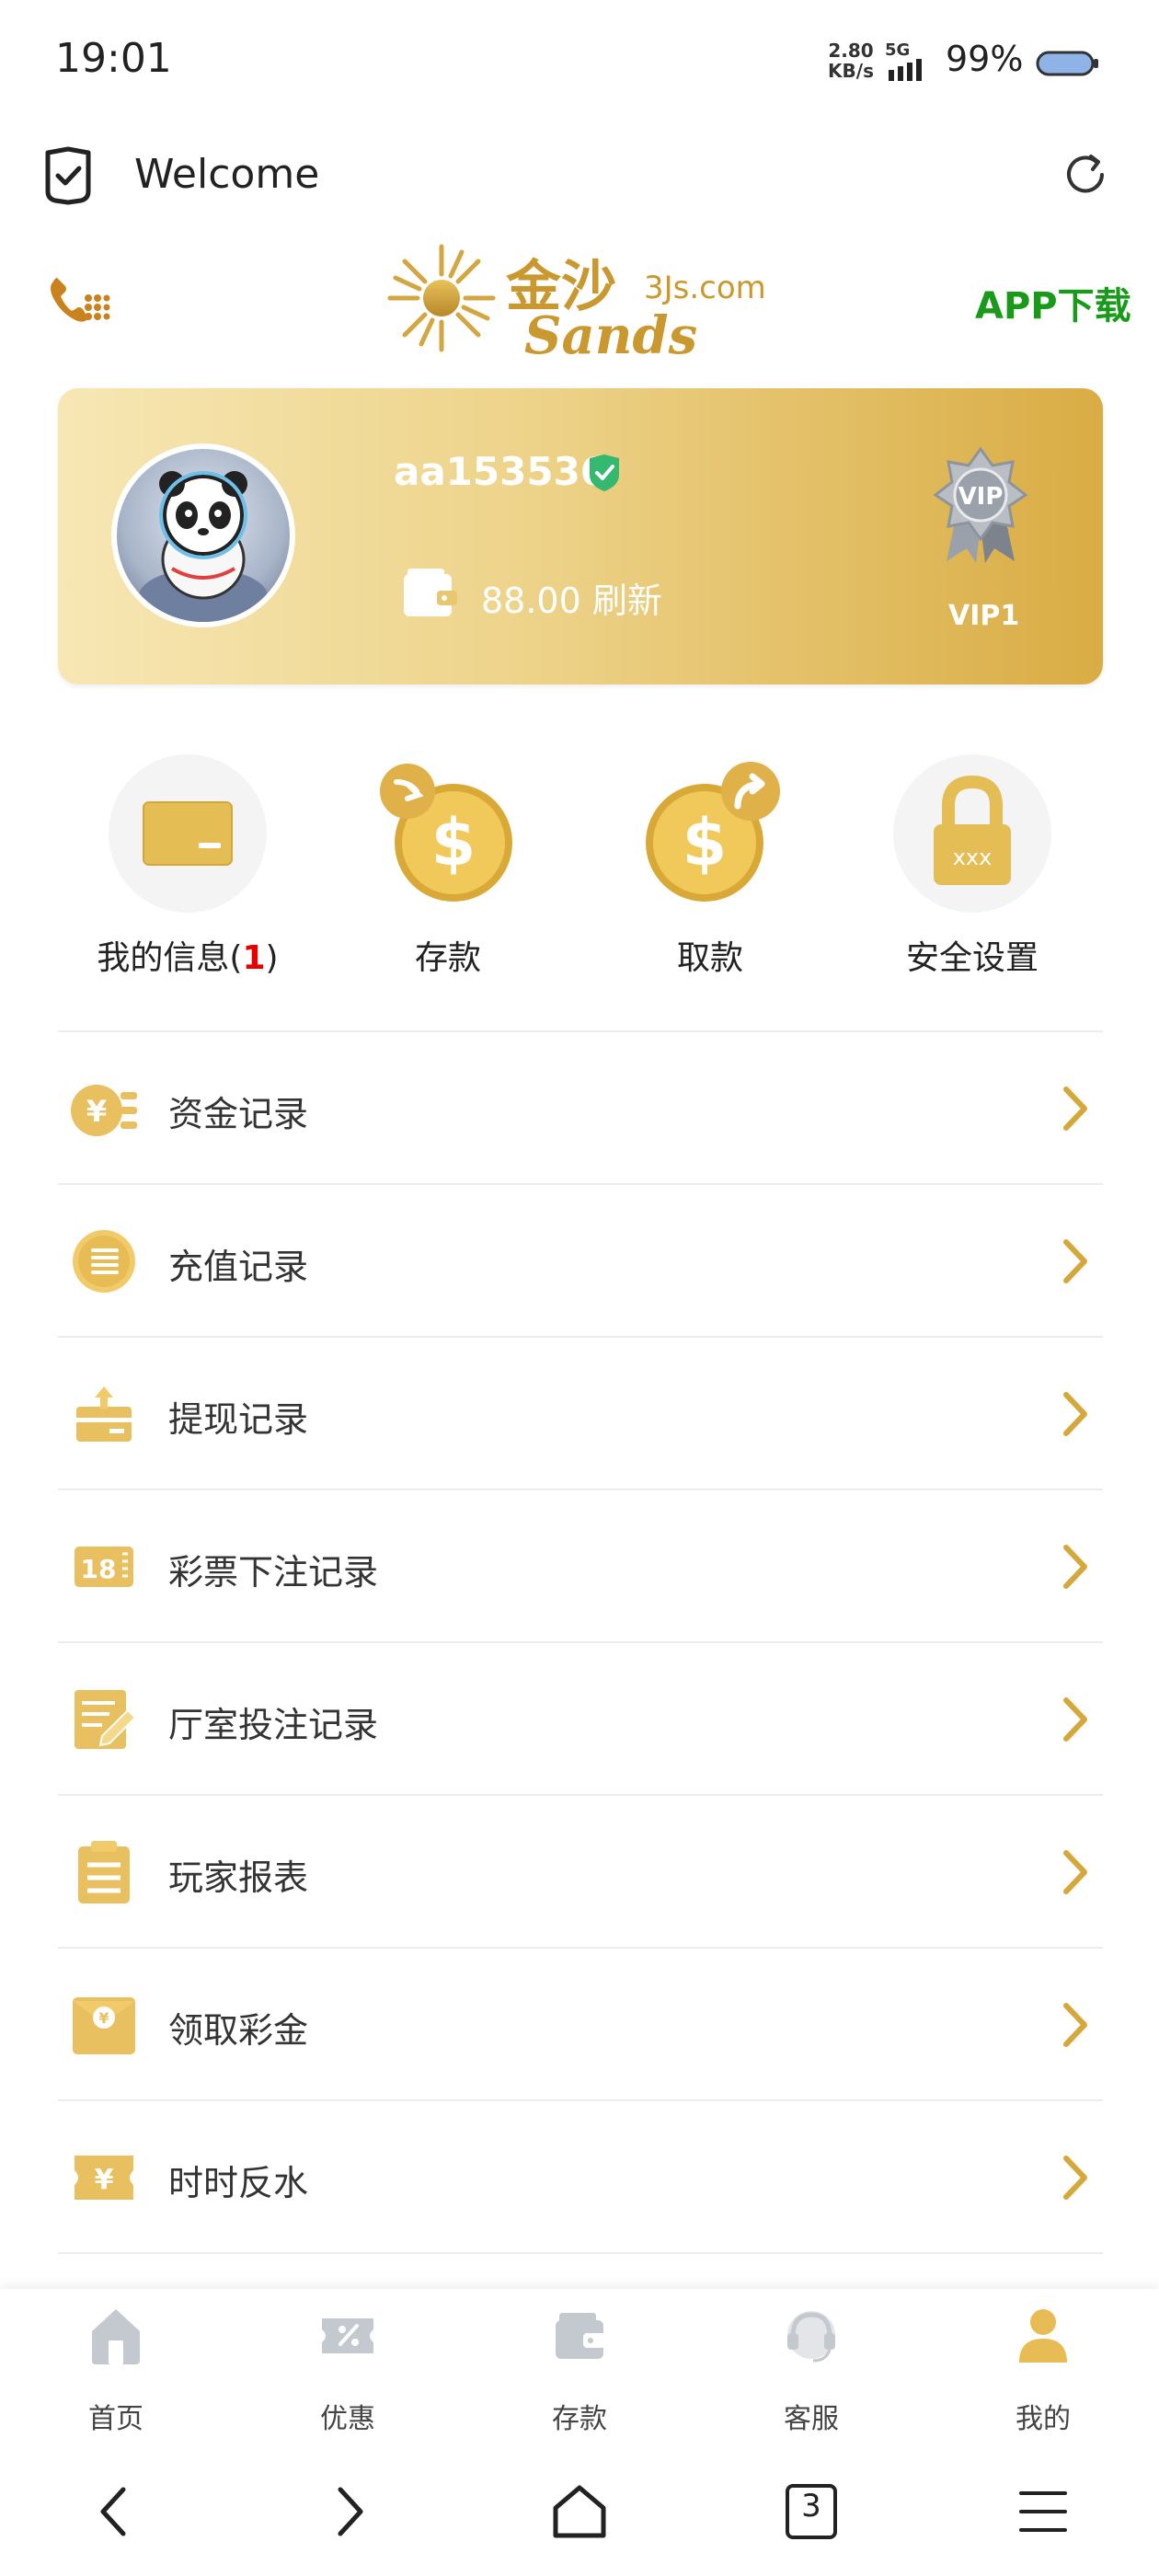 This screenshot has height=2576, width=1159. Describe the element at coordinates (238, 1877) in the screenshot. I see `menu-item-label: 玩家报表` at that location.